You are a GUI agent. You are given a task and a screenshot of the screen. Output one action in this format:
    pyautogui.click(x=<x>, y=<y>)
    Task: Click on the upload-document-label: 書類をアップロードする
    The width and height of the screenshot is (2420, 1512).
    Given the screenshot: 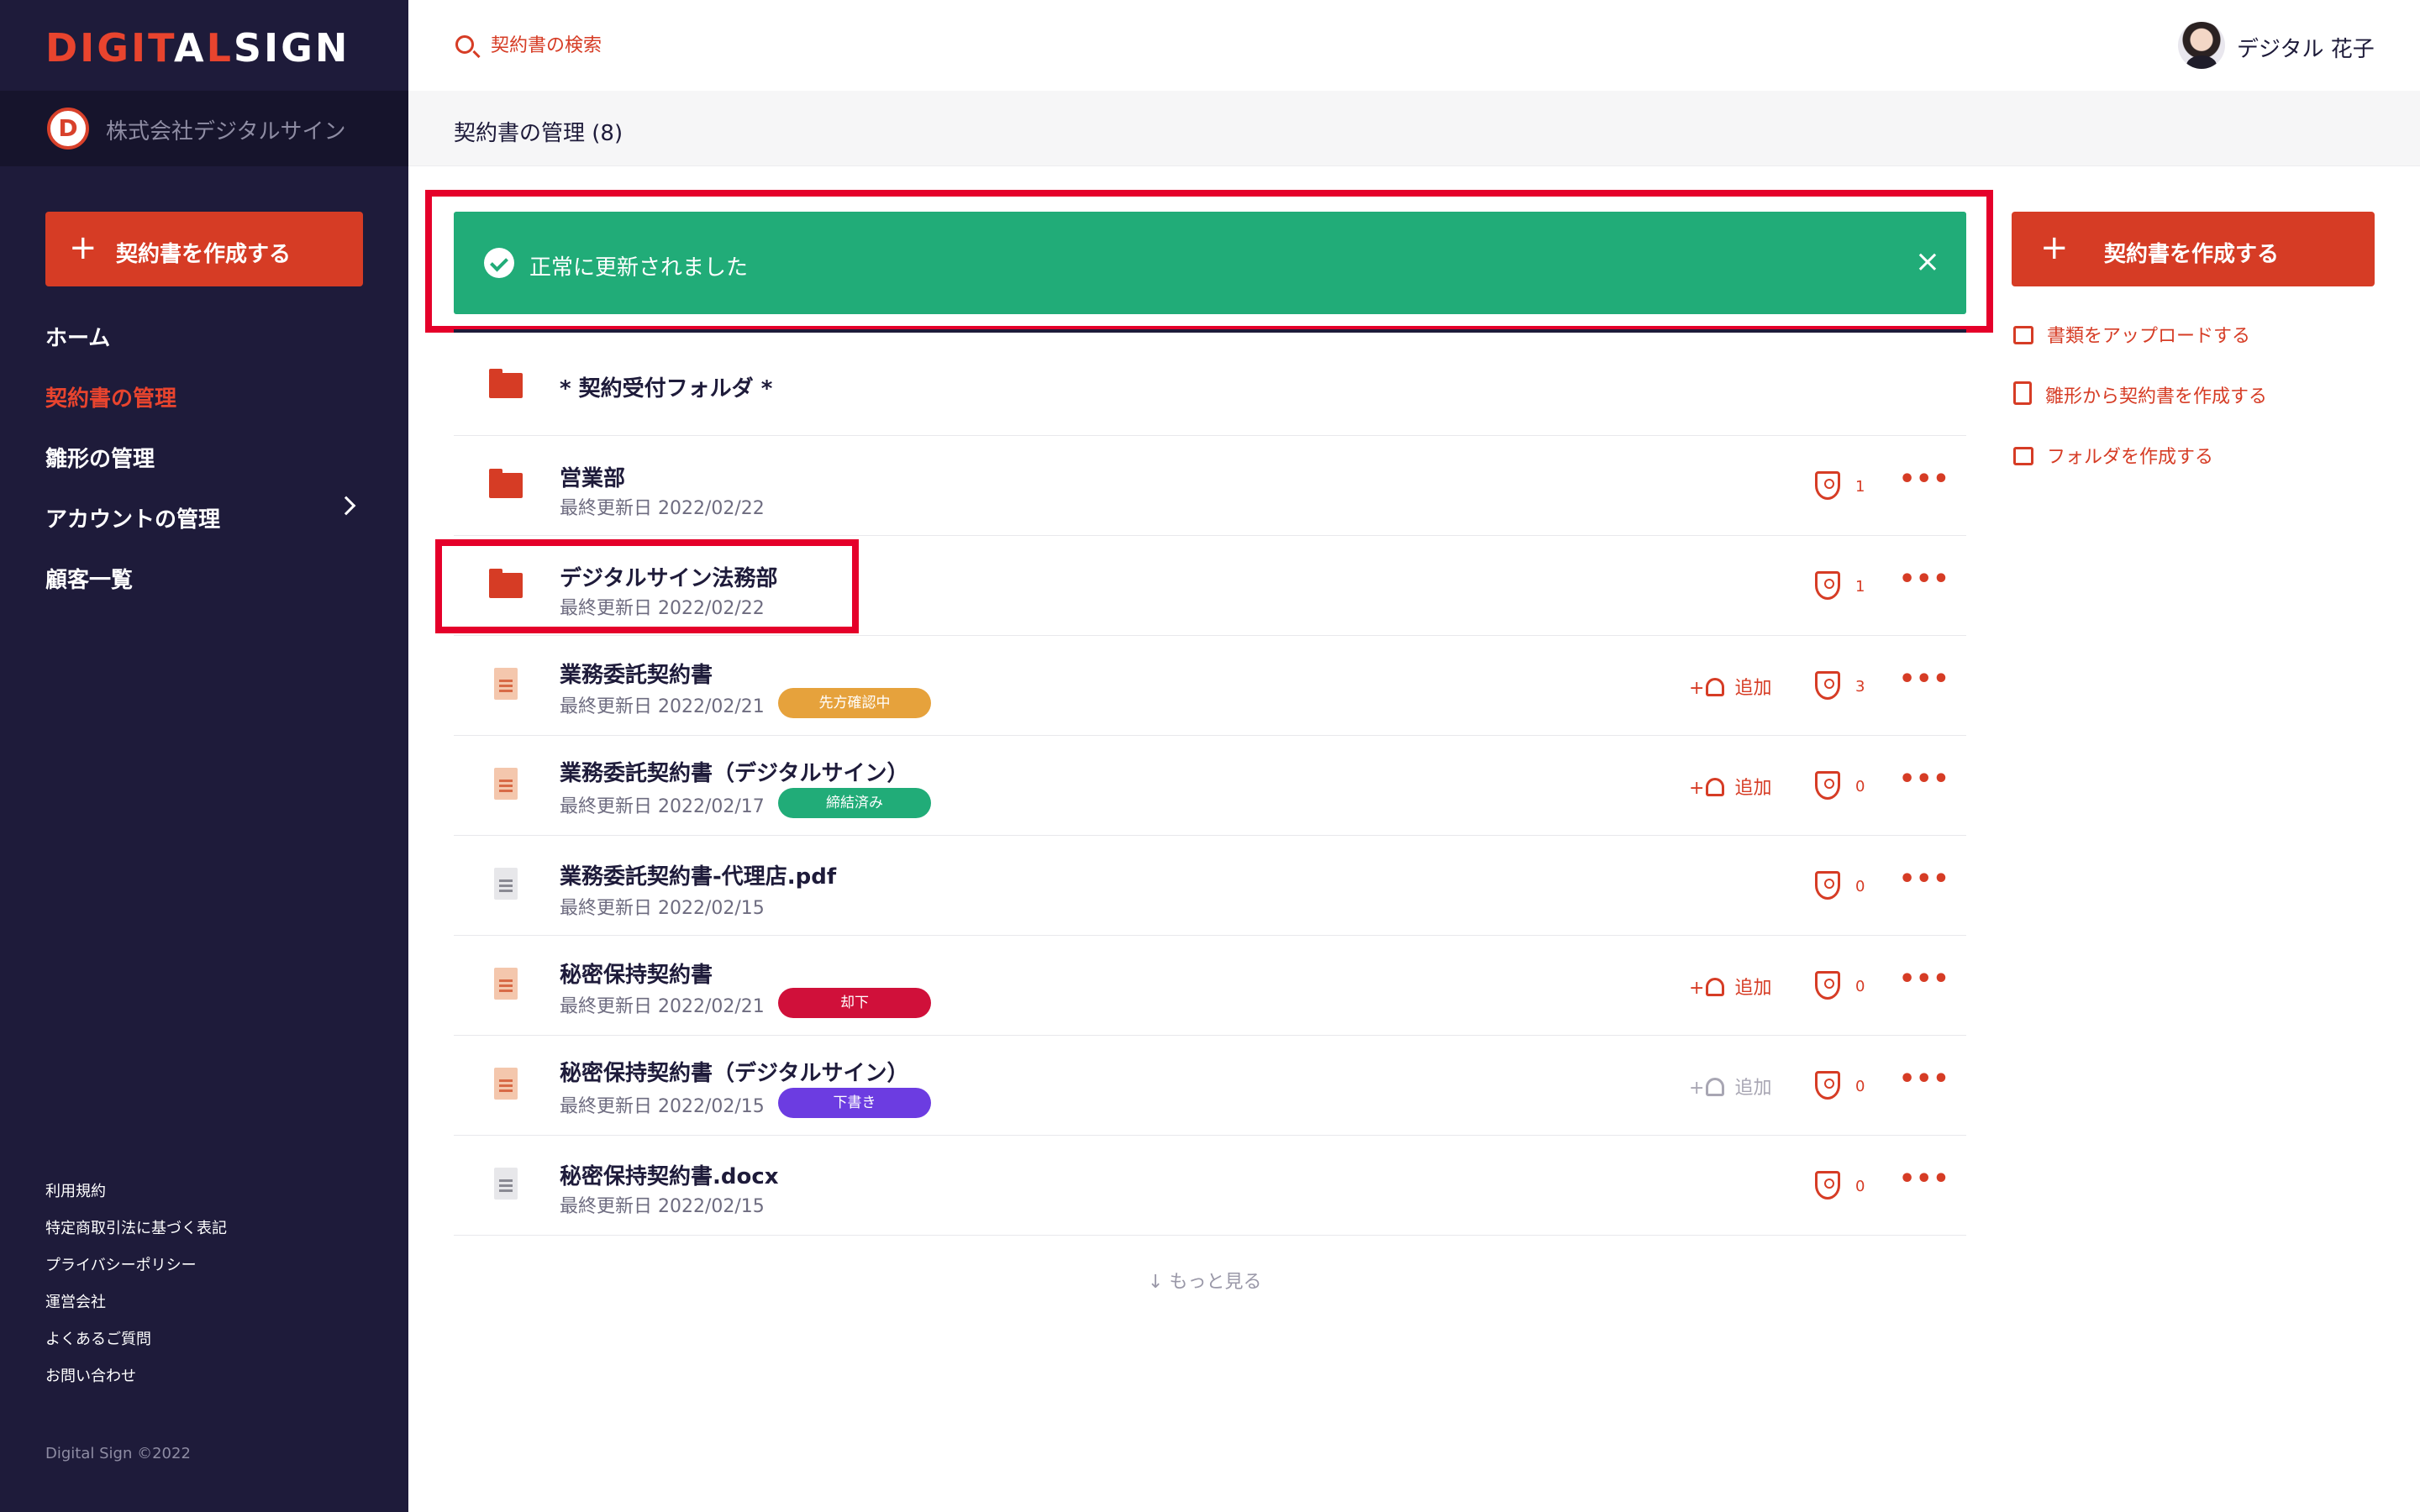 What is the action you would take?
    pyautogui.click(x=2149, y=336)
    